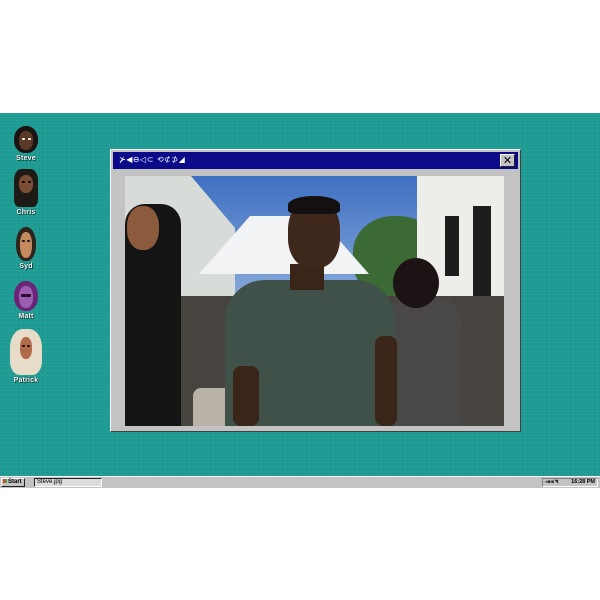  What do you see at coordinates (551, 482) in the screenshot?
I see `tray-icons: ◂▪▪◥` at bounding box center [551, 482].